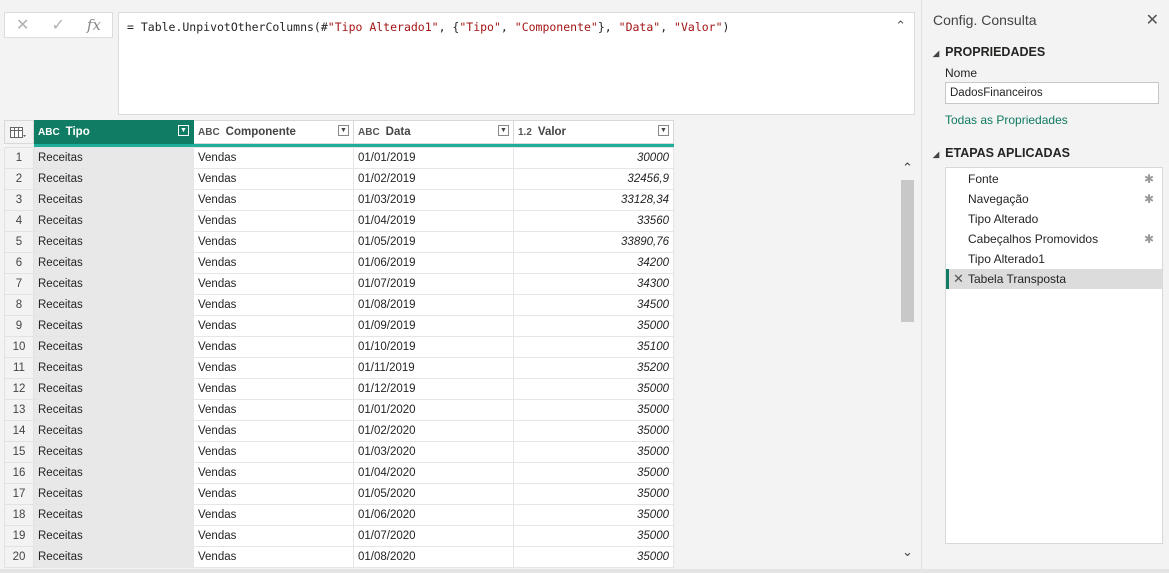  What do you see at coordinates (433, 179) in the screenshot?
I see `cell-data: 01/02/2019` at bounding box center [433, 179].